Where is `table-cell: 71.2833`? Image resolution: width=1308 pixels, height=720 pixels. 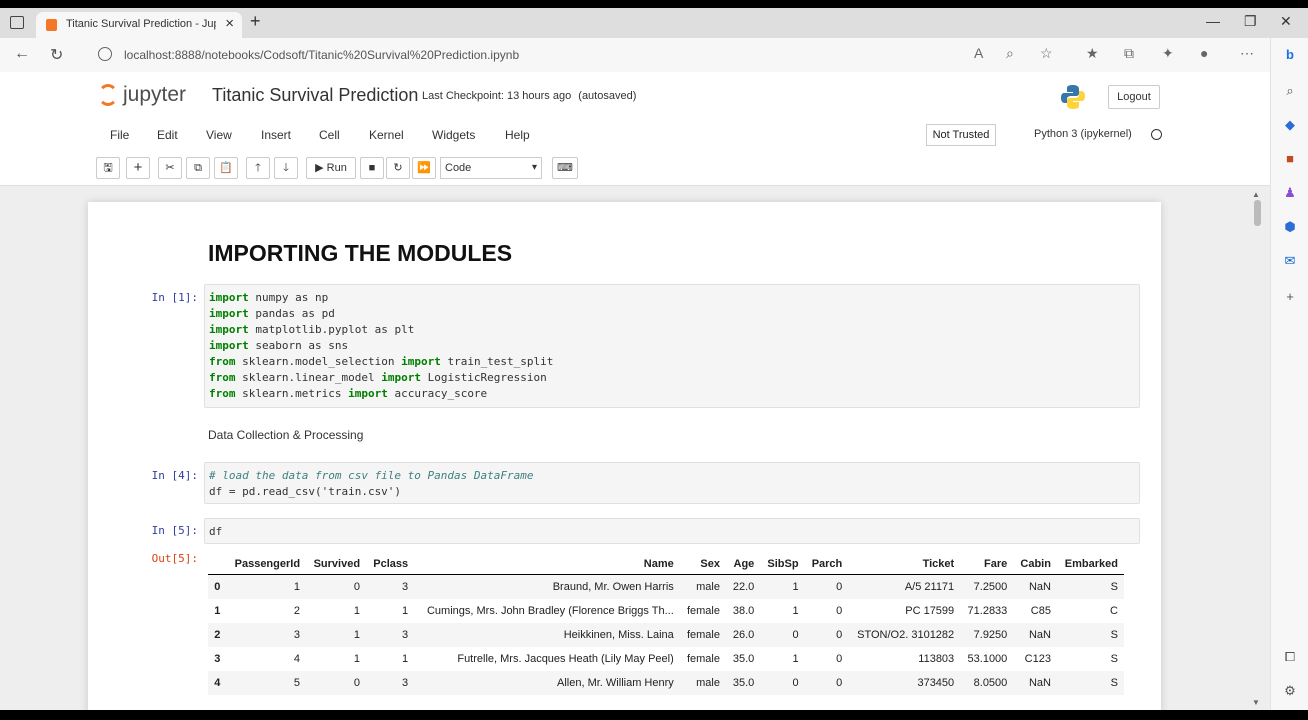
table-cell: 71.2833 is located at coordinates (987, 610).